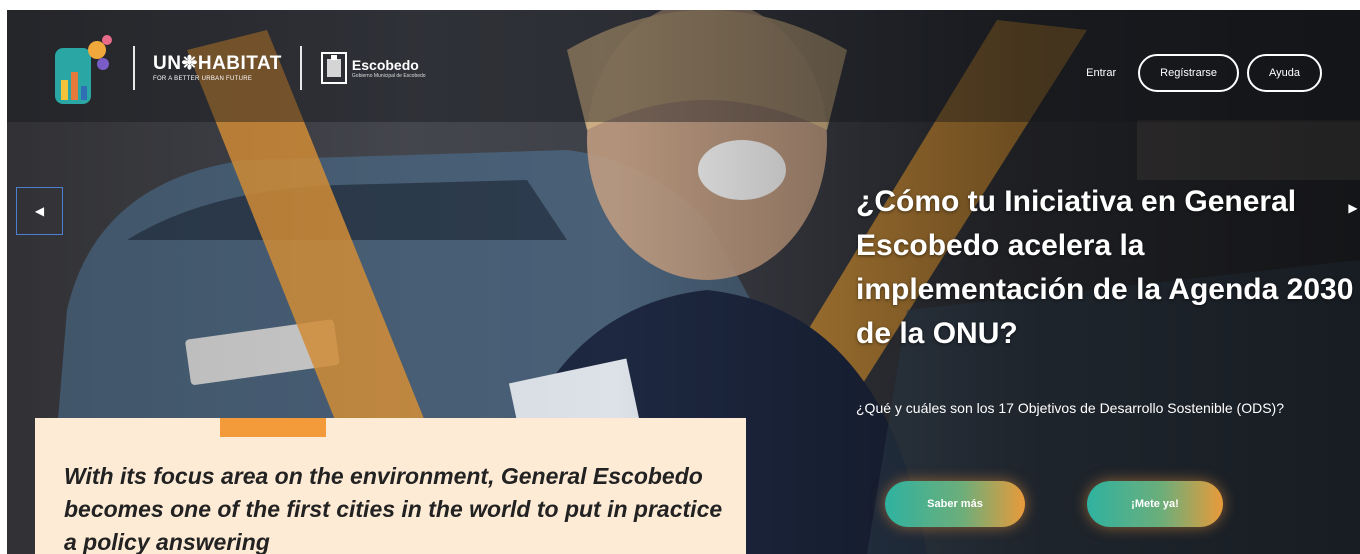  I want to click on arrow-left-icon: ◀, so click(39, 211).